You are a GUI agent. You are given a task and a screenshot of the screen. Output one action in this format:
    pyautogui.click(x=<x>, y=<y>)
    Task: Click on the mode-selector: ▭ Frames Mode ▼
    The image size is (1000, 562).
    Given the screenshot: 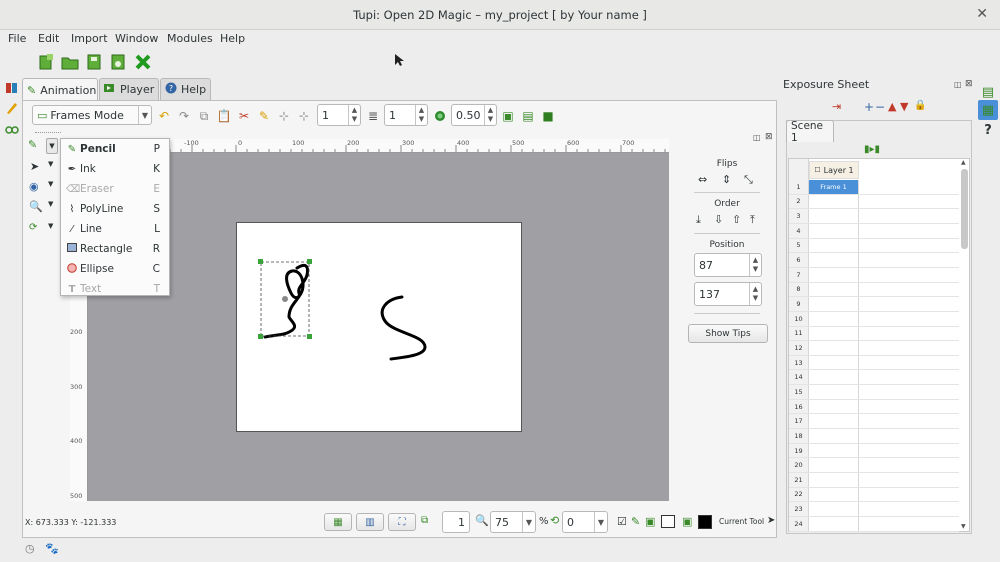 What is the action you would take?
    pyautogui.click(x=92, y=115)
    